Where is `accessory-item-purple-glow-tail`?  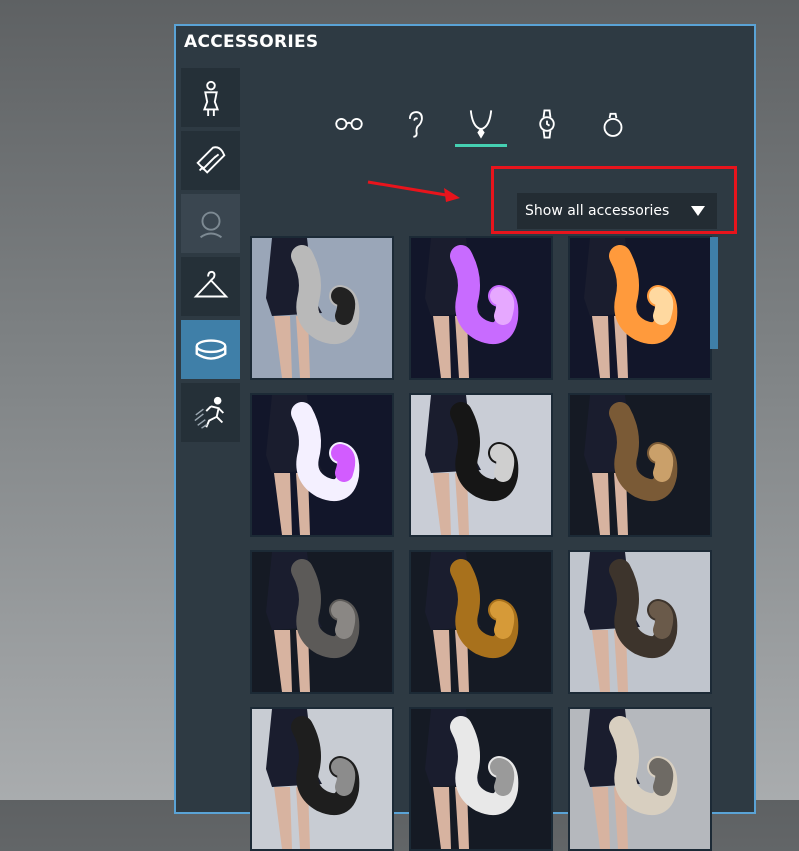 accessory-item-purple-glow-tail is located at coordinates (481, 308).